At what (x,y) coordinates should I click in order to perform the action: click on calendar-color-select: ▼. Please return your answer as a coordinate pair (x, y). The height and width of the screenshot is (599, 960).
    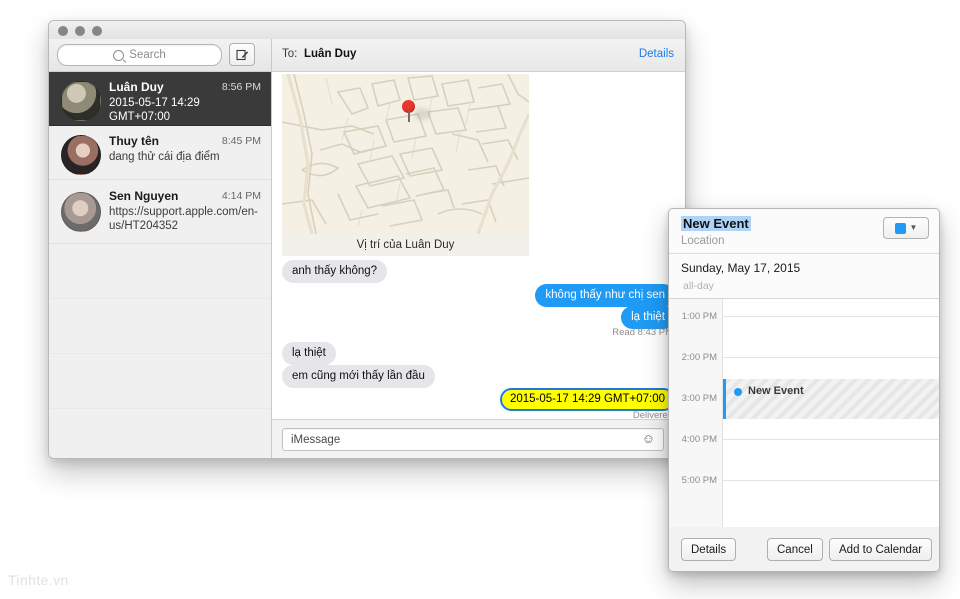
    Looking at the image, I should click on (906, 228).